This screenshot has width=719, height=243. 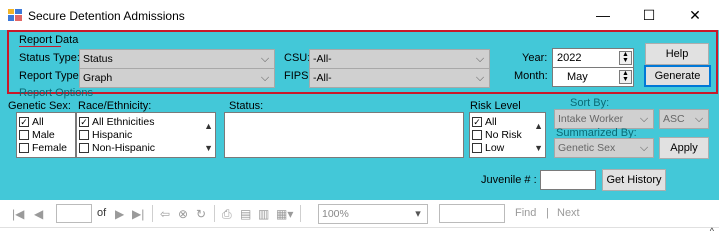 I want to click on scroll-up-icon: ^, so click(x=712, y=231).